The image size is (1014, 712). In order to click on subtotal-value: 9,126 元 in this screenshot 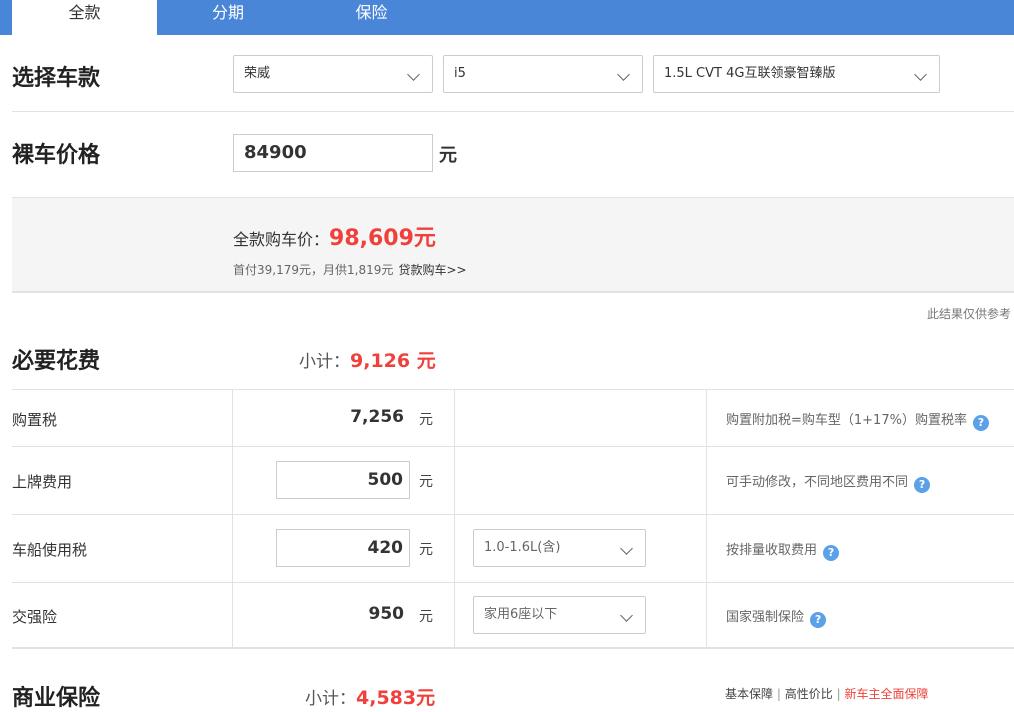, I will do `click(393, 361)`.